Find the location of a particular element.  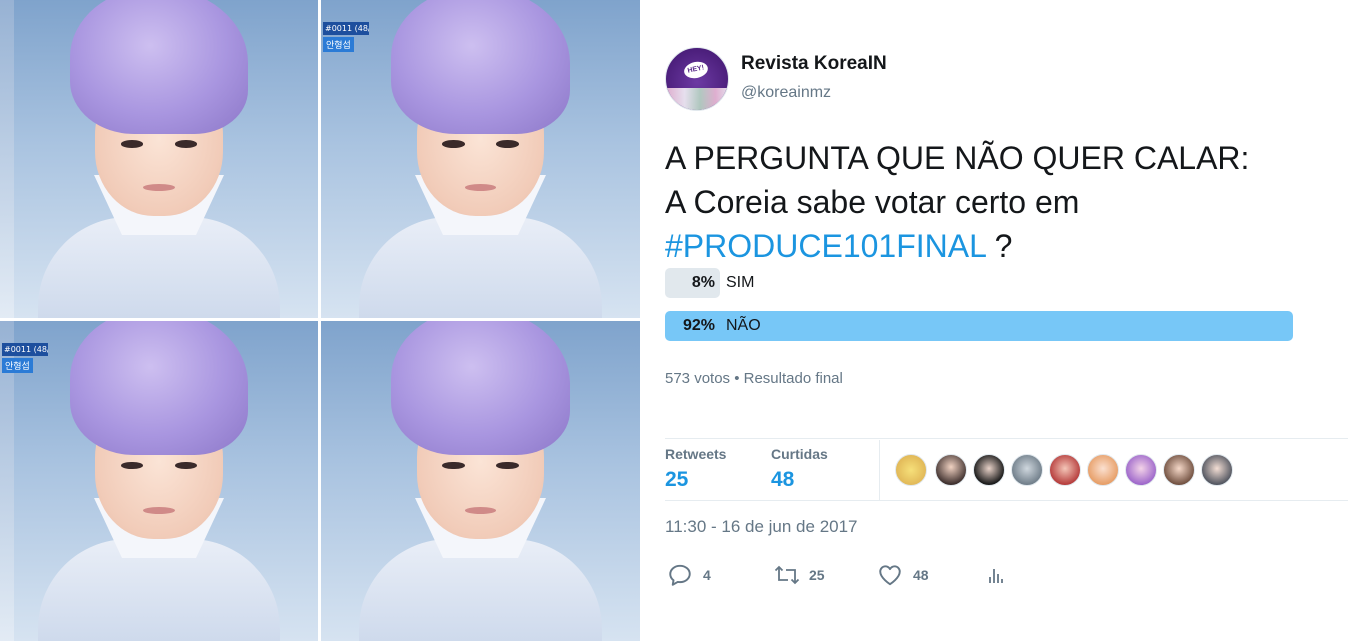

avatar-badge: HEY! is located at coordinates (696, 70).